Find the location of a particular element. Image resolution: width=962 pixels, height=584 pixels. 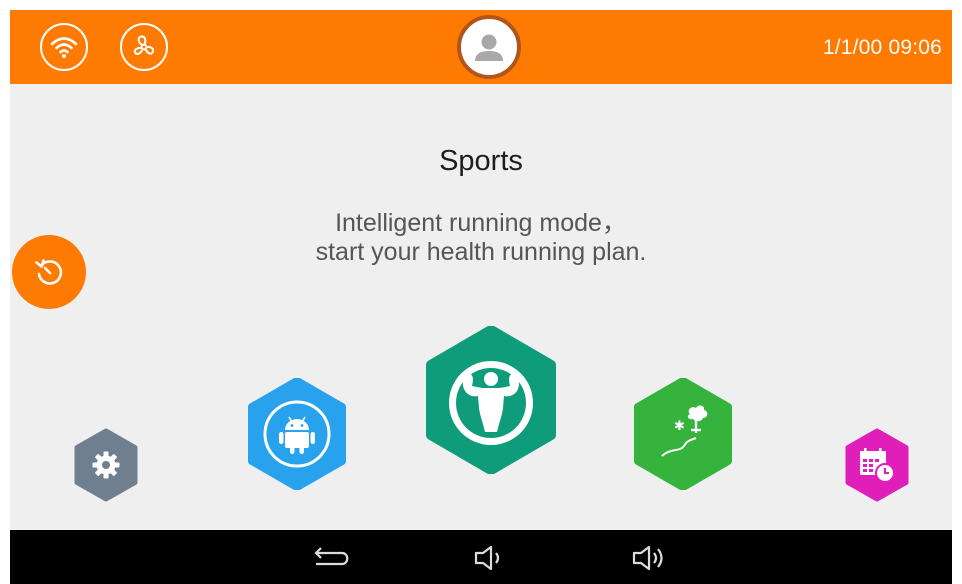

calendar-app-button is located at coordinates (877, 465).